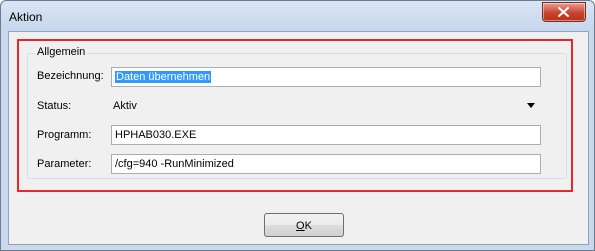 This screenshot has width=595, height=251. Describe the element at coordinates (326, 135) in the screenshot. I see `programm-field: HPHAB030.EXE` at that location.